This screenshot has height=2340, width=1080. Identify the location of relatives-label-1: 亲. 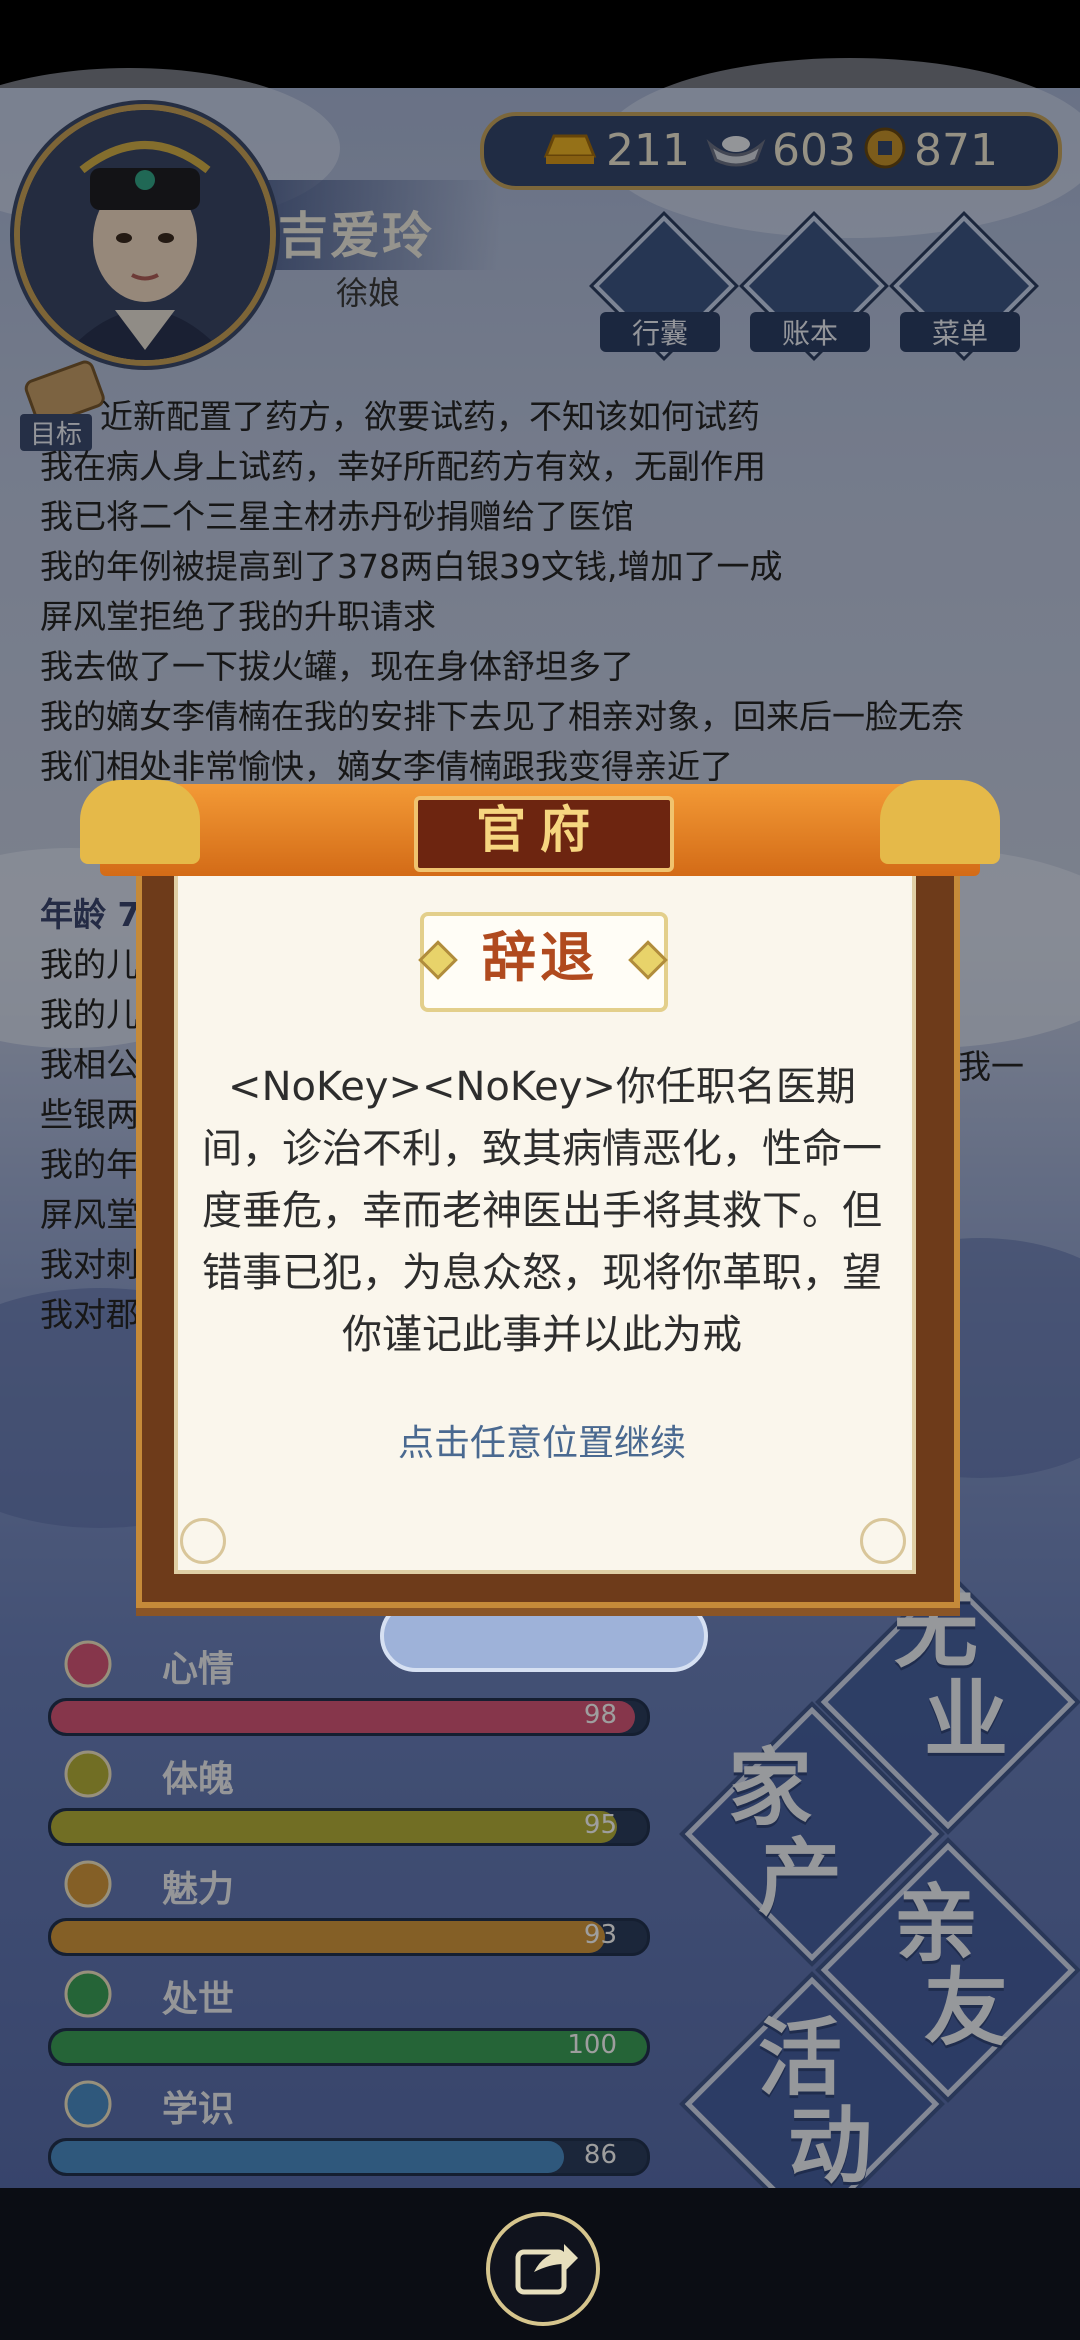
(936, 1924).